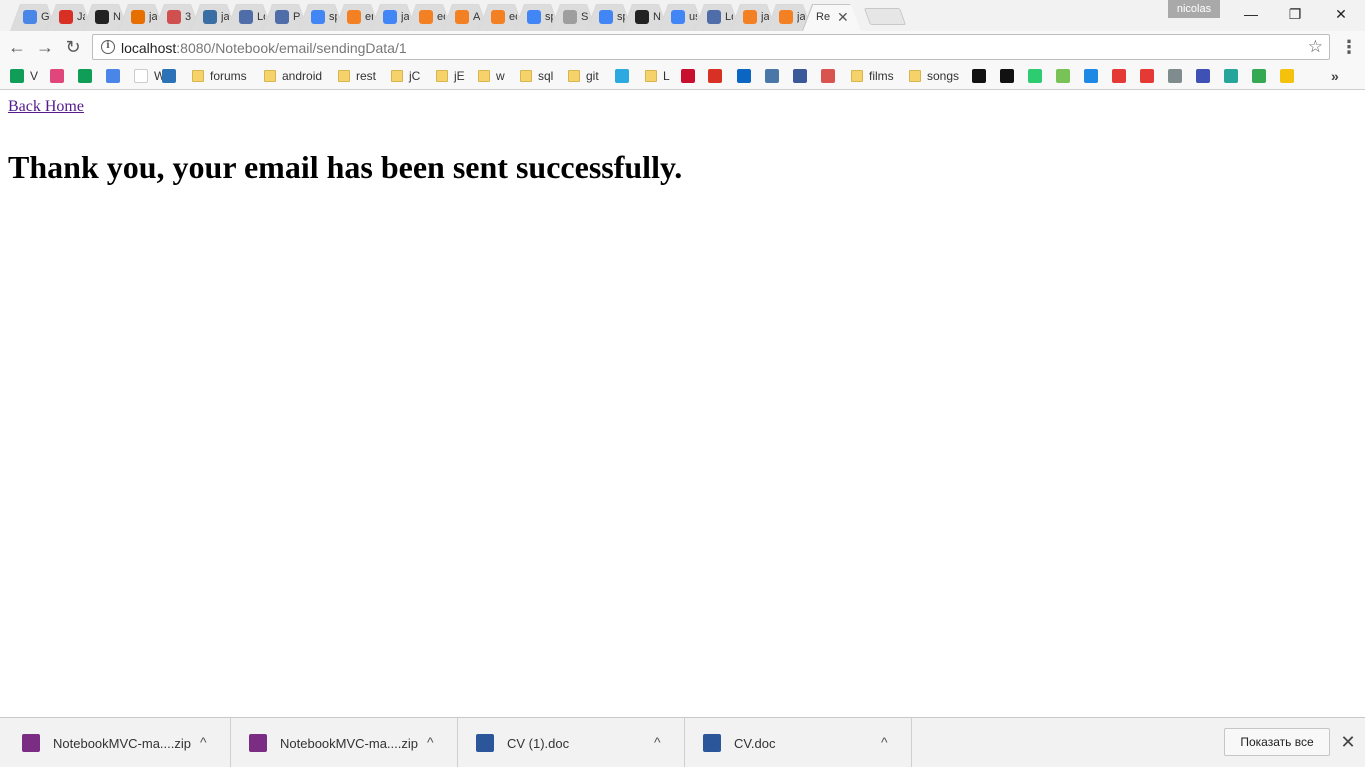  Describe the element at coordinates (108, 47) in the screenshot. I see `info-icon: i` at that location.